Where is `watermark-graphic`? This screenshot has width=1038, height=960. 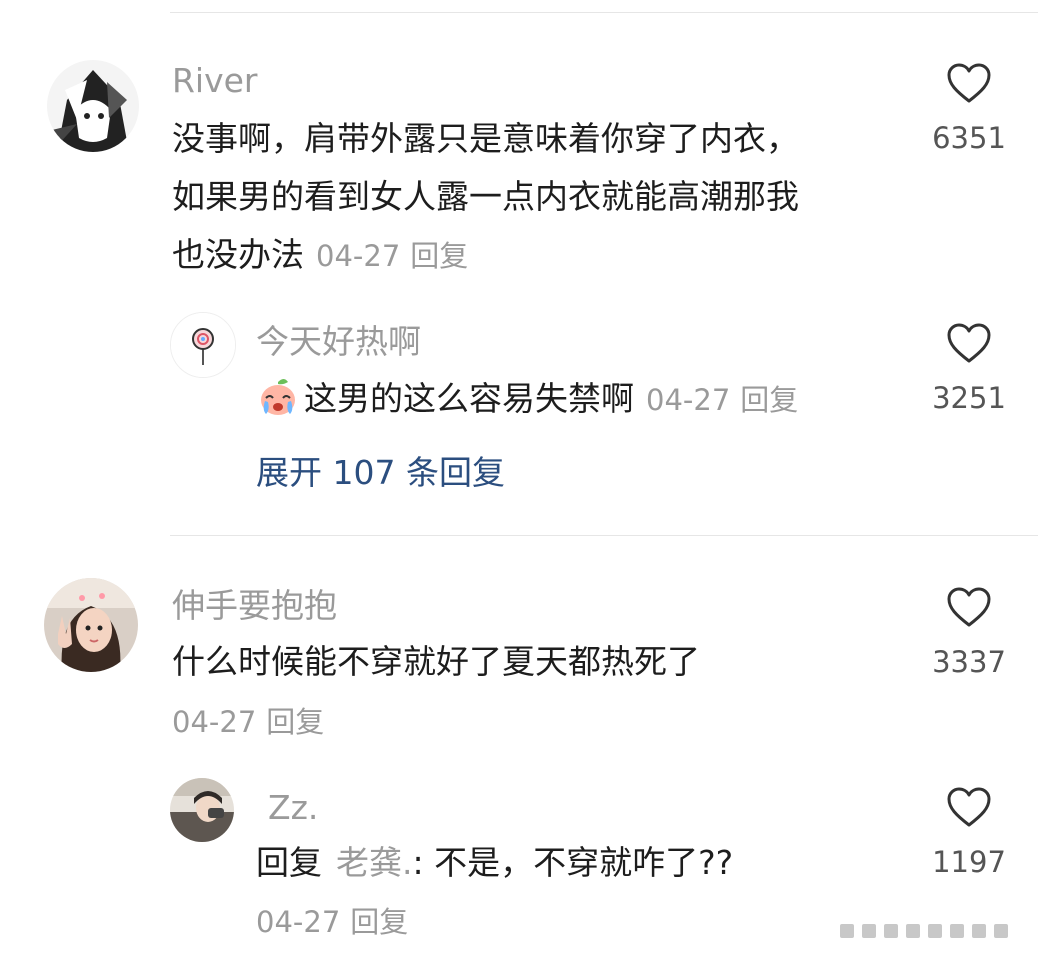 watermark-graphic is located at coordinates (935, 931).